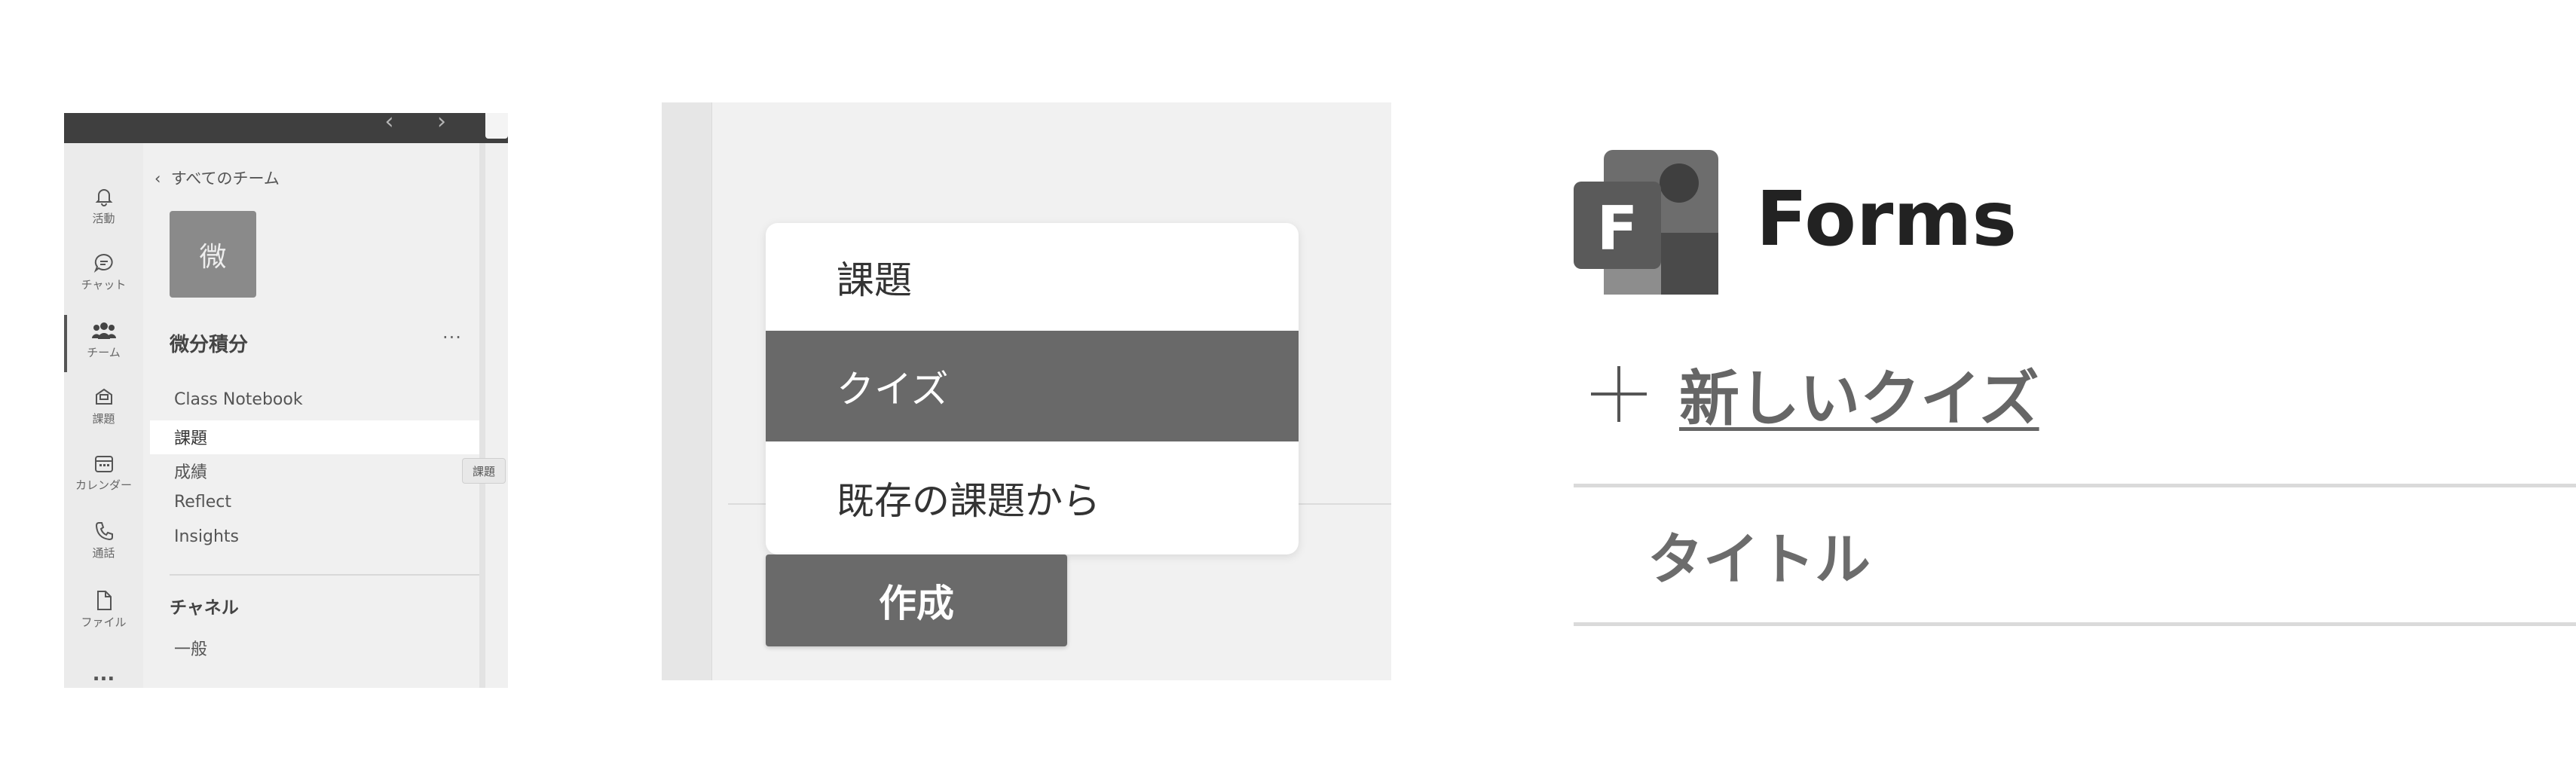  Describe the element at coordinates (104, 219) in the screenshot. I see `rail-label: 活動` at that location.